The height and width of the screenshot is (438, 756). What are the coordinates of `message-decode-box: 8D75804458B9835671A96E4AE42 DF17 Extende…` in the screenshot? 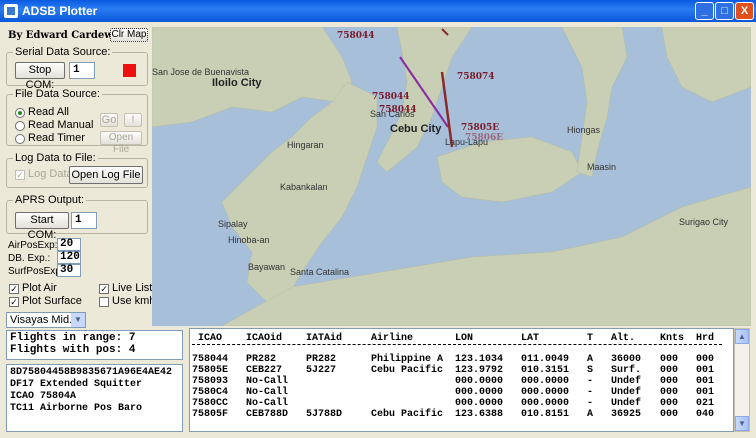 It's located at (94, 398).